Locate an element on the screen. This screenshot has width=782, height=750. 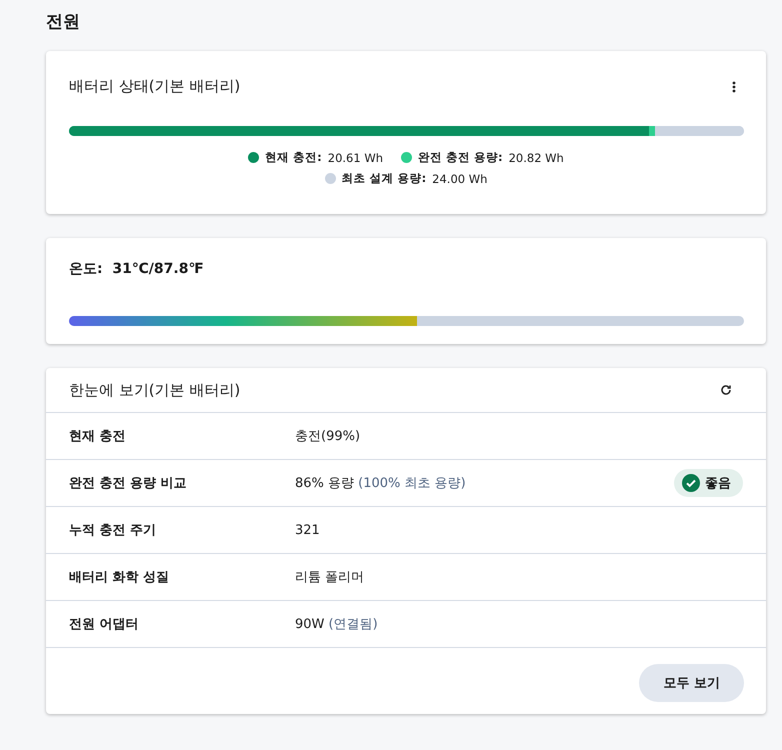
row-value: 86% 용량 (100% 최초 용량) is located at coordinates (381, 483).